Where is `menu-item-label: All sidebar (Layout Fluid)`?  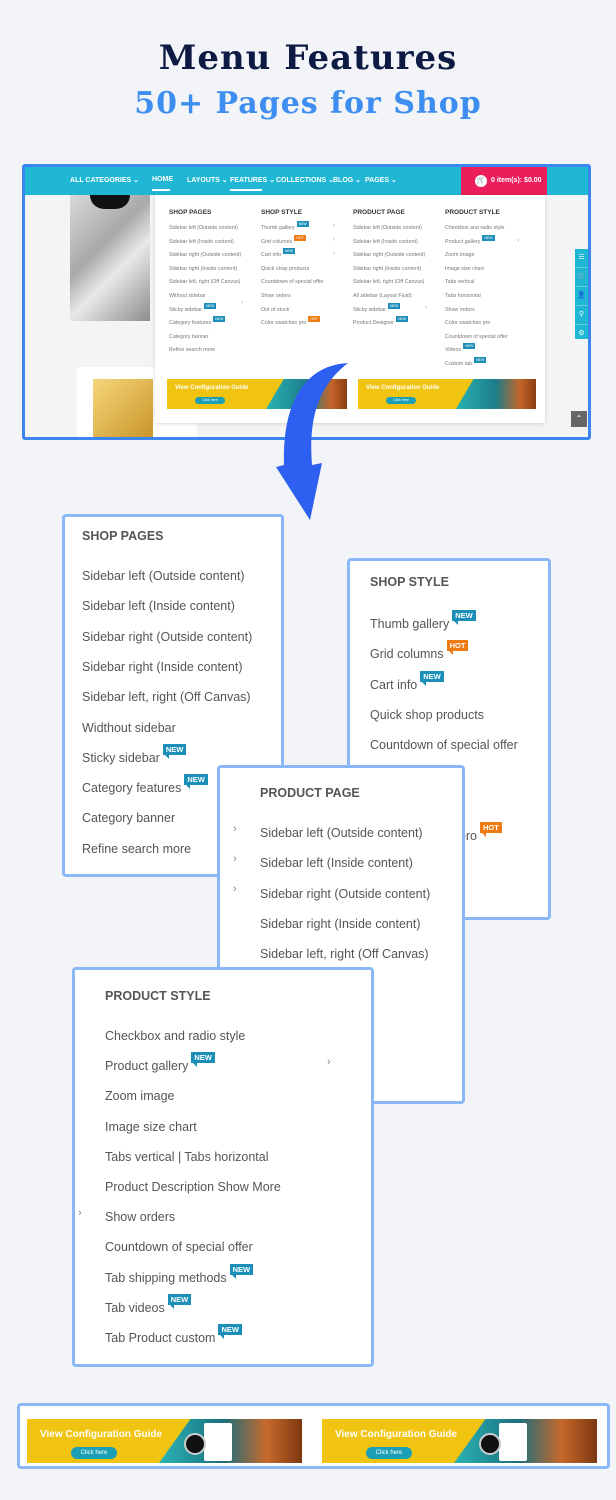
menu-item-label: All sidebar (Layout Fluid) is located at coordinates (382, 295).